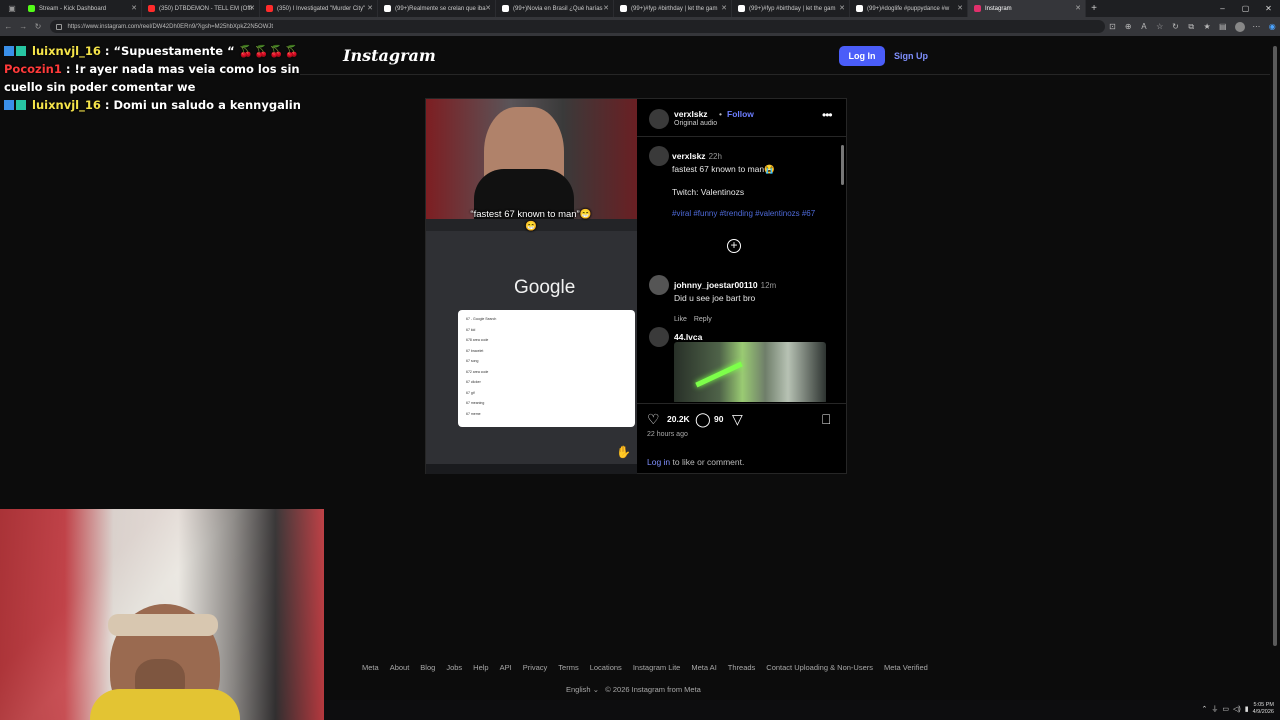 This screenshot has width=1280, height=720. What do you see at coordinates (703, 319) in the screenshot?
I see `comment-reply-button: Reply` at bounding box center [703, 319].